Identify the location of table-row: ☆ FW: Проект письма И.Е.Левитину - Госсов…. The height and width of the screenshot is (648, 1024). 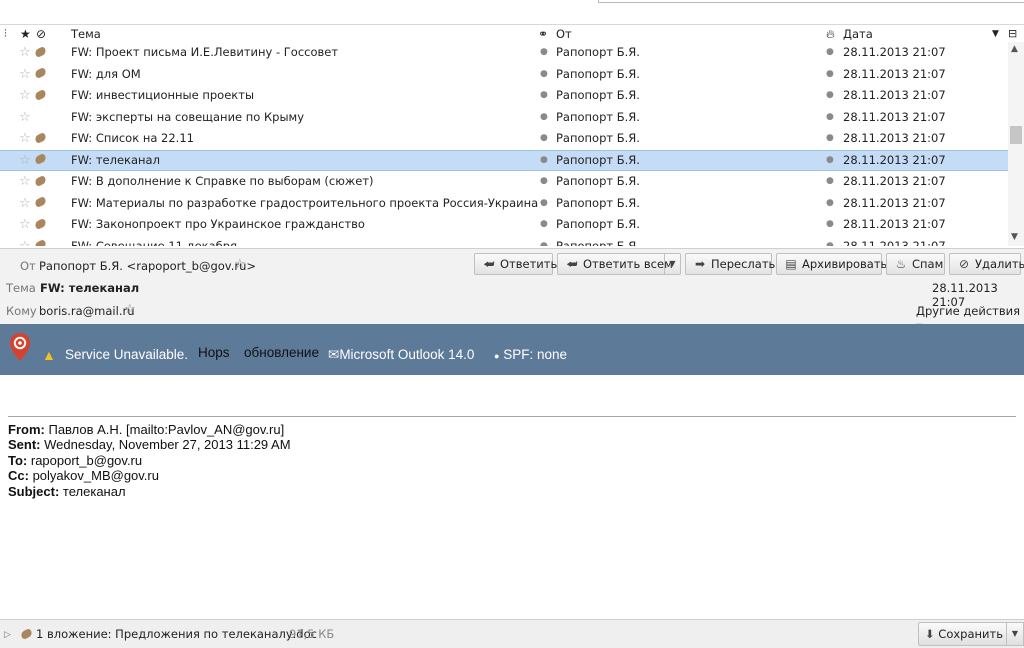
(504, 53).